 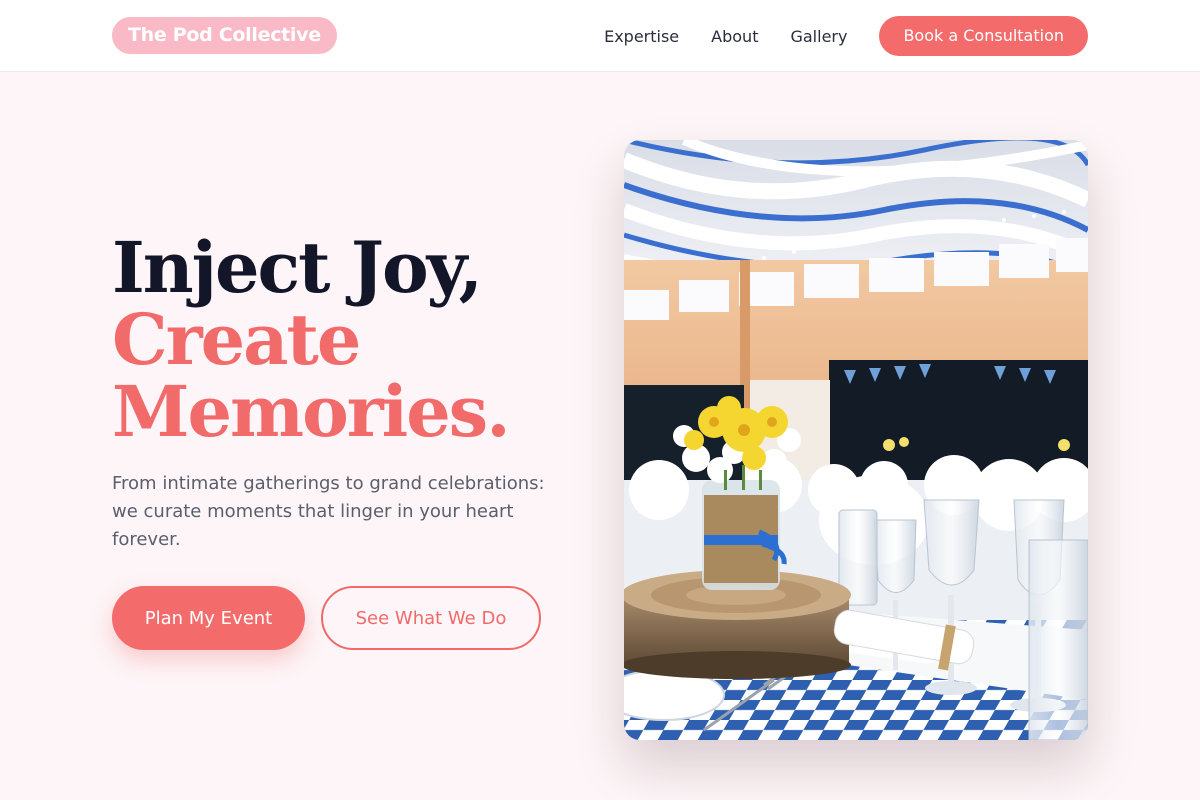 I want to click on brand-logo: The Pod Collective, so click(x=224, y=35).